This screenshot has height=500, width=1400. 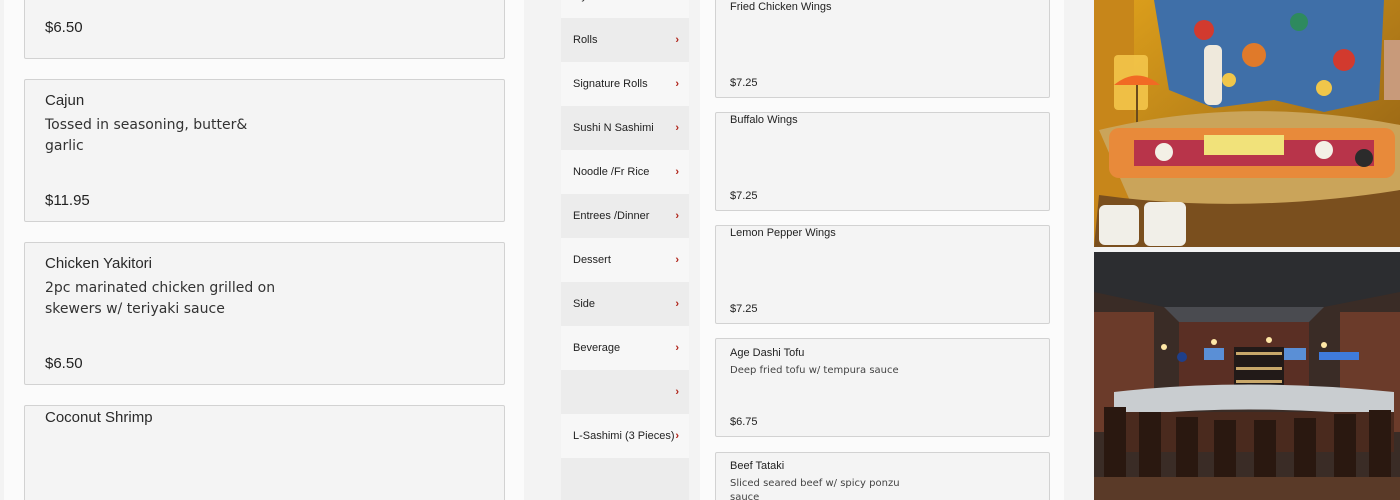 I want to click on category-noodle-fr-rice: Noodle /Fr Rice ›, so click(x=625, y=172).